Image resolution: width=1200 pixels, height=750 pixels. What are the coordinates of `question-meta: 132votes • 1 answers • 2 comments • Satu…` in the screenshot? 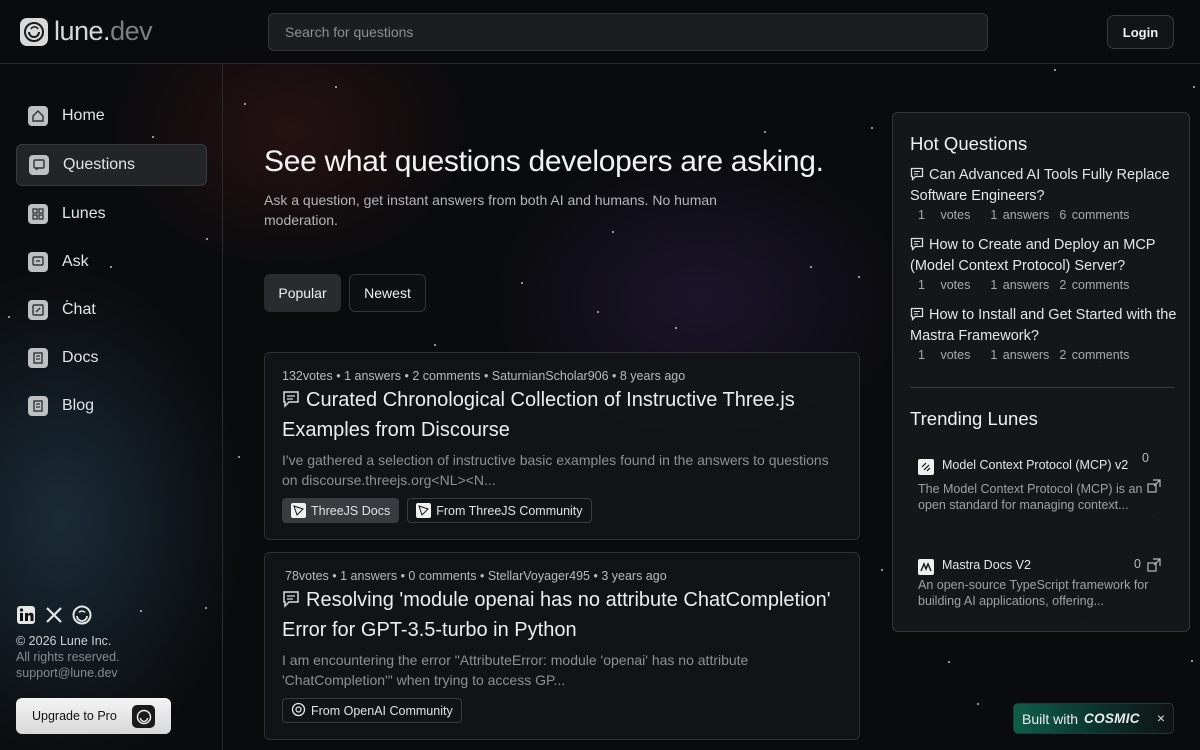 It's located at (484, 376).